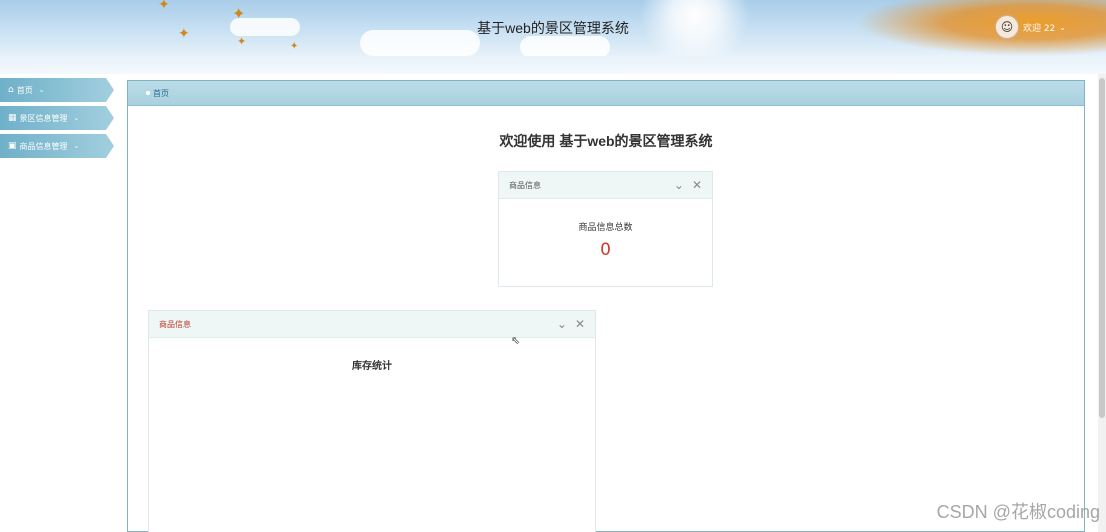 The width and height of the screenshot is (1106, 532). What do you see at coordinates (12, 146) in the screenshot?
I see `shop-icon: ▣` at bounding box center [12, 146].